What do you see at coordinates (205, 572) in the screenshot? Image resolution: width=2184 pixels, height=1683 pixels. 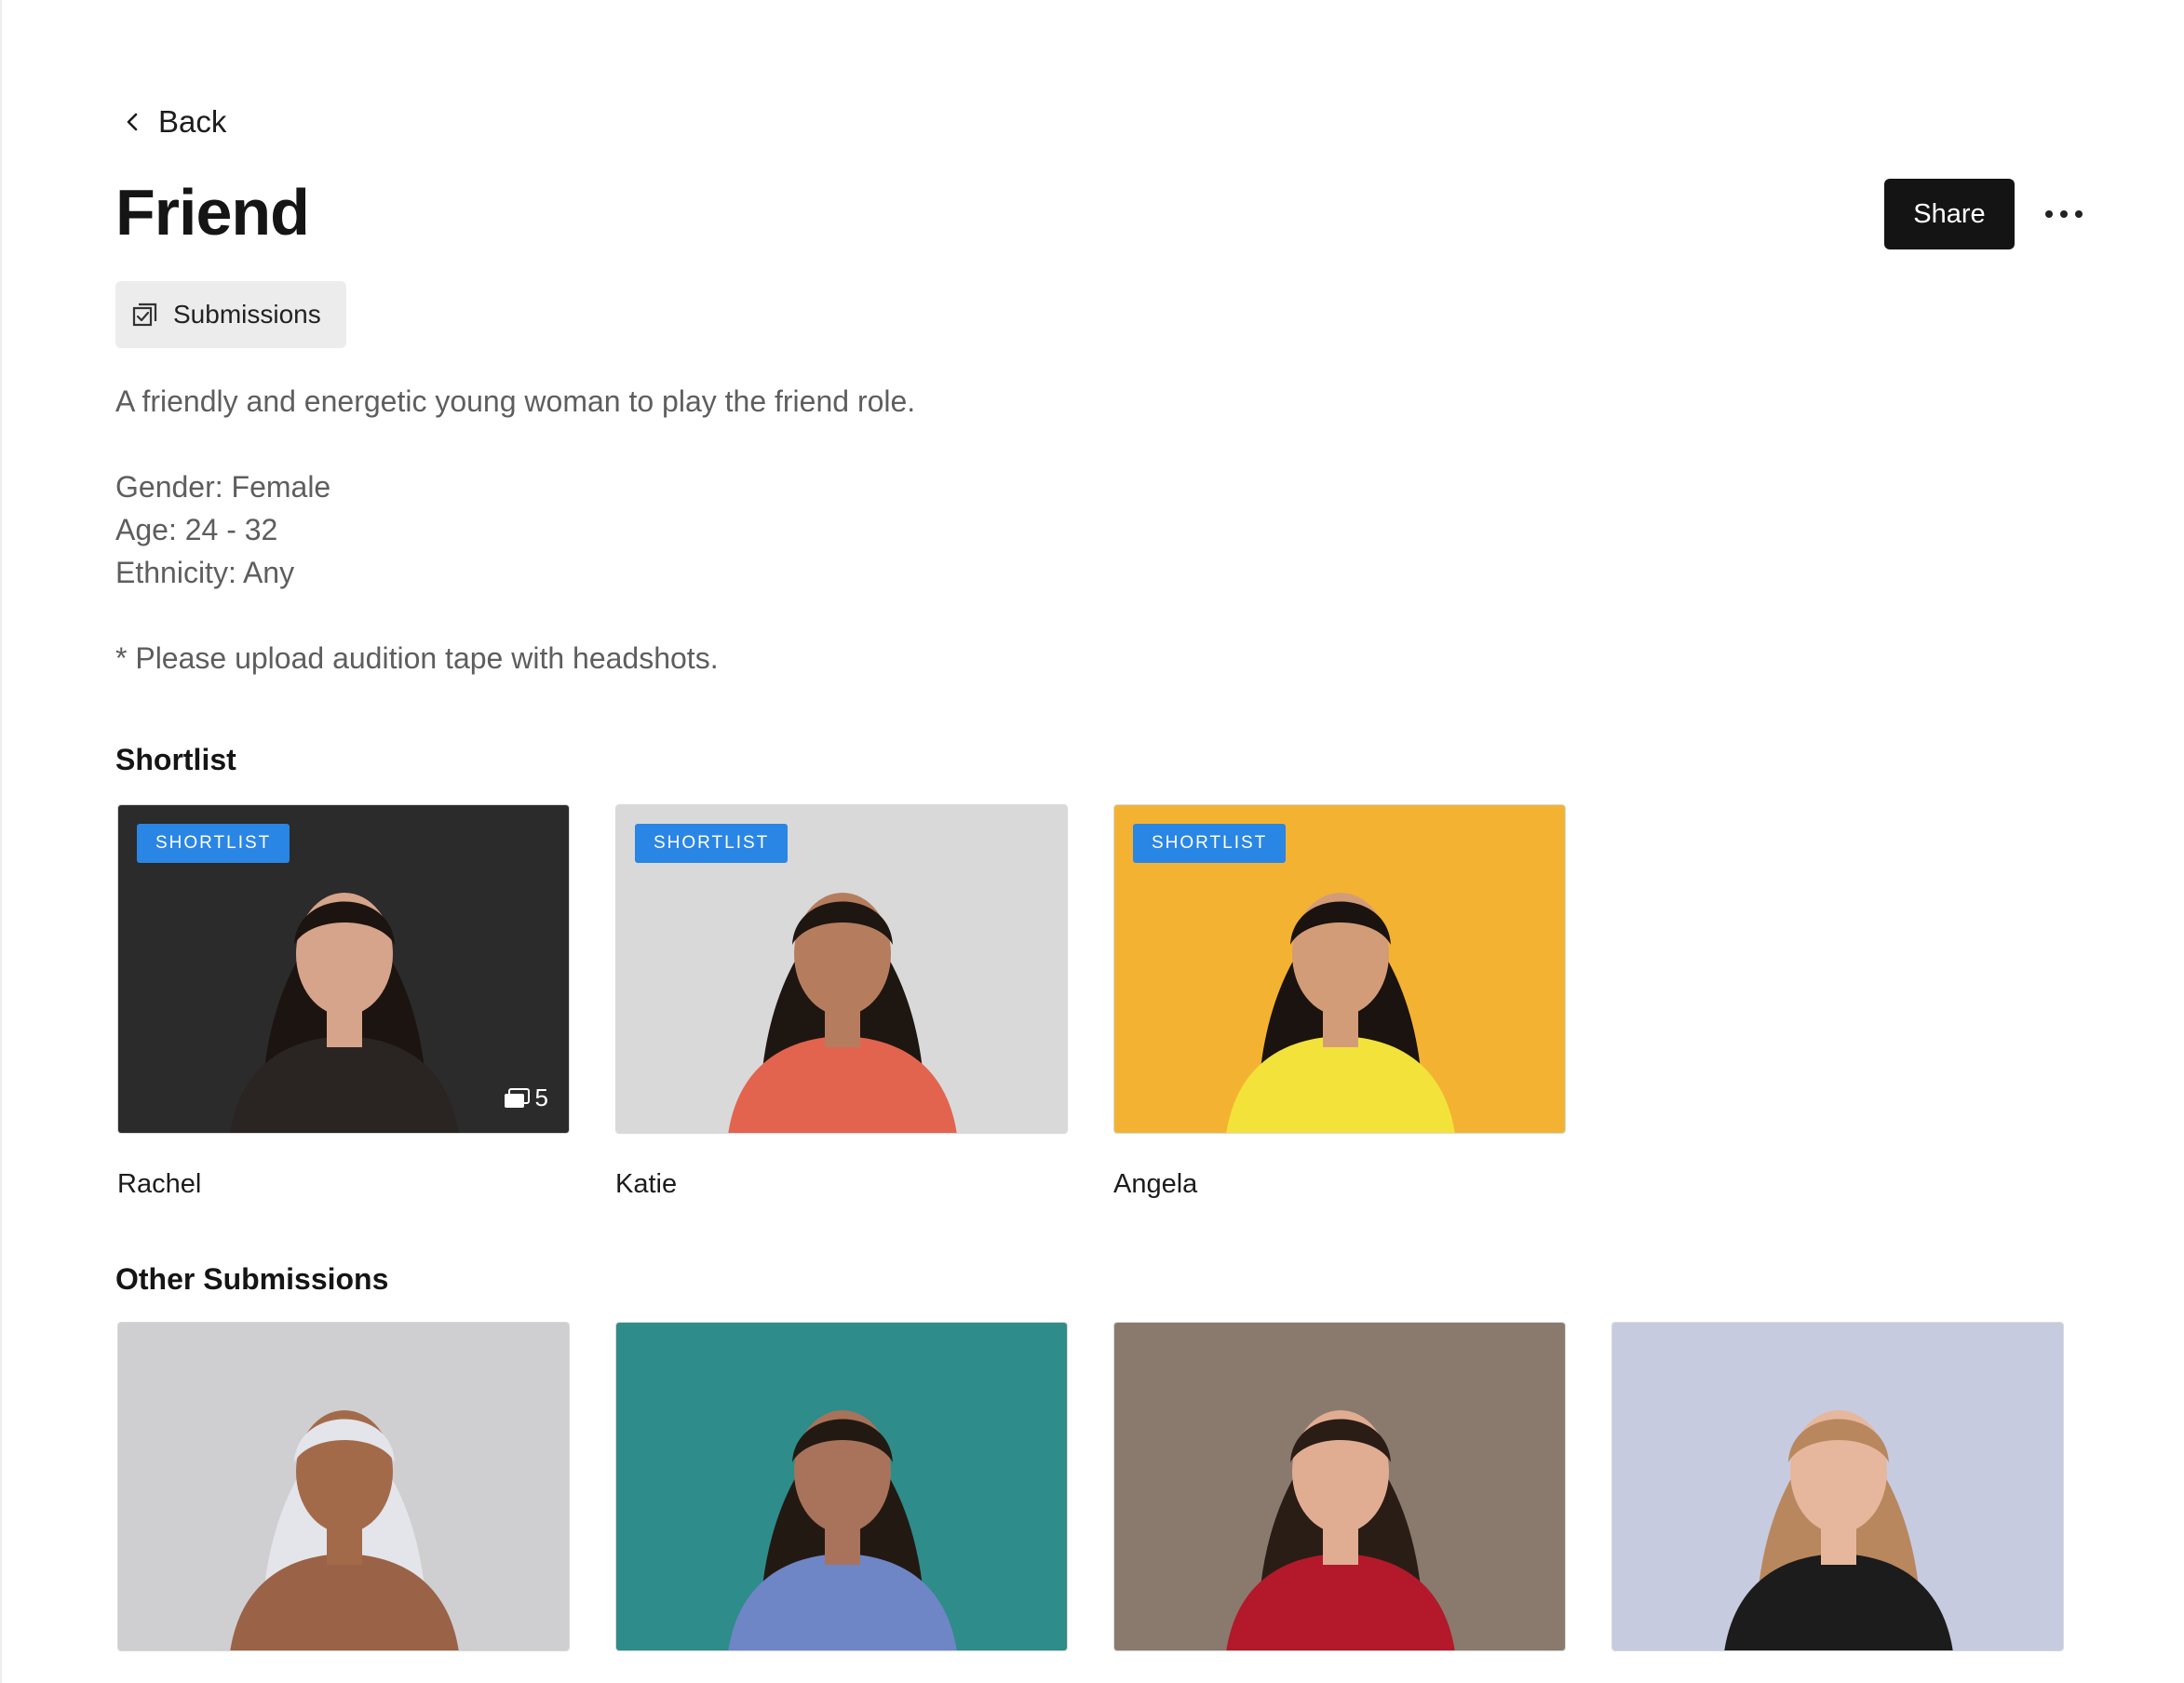 I see `description-ethnicity: Ethnicity: Any` at bounding box center [205, 572].